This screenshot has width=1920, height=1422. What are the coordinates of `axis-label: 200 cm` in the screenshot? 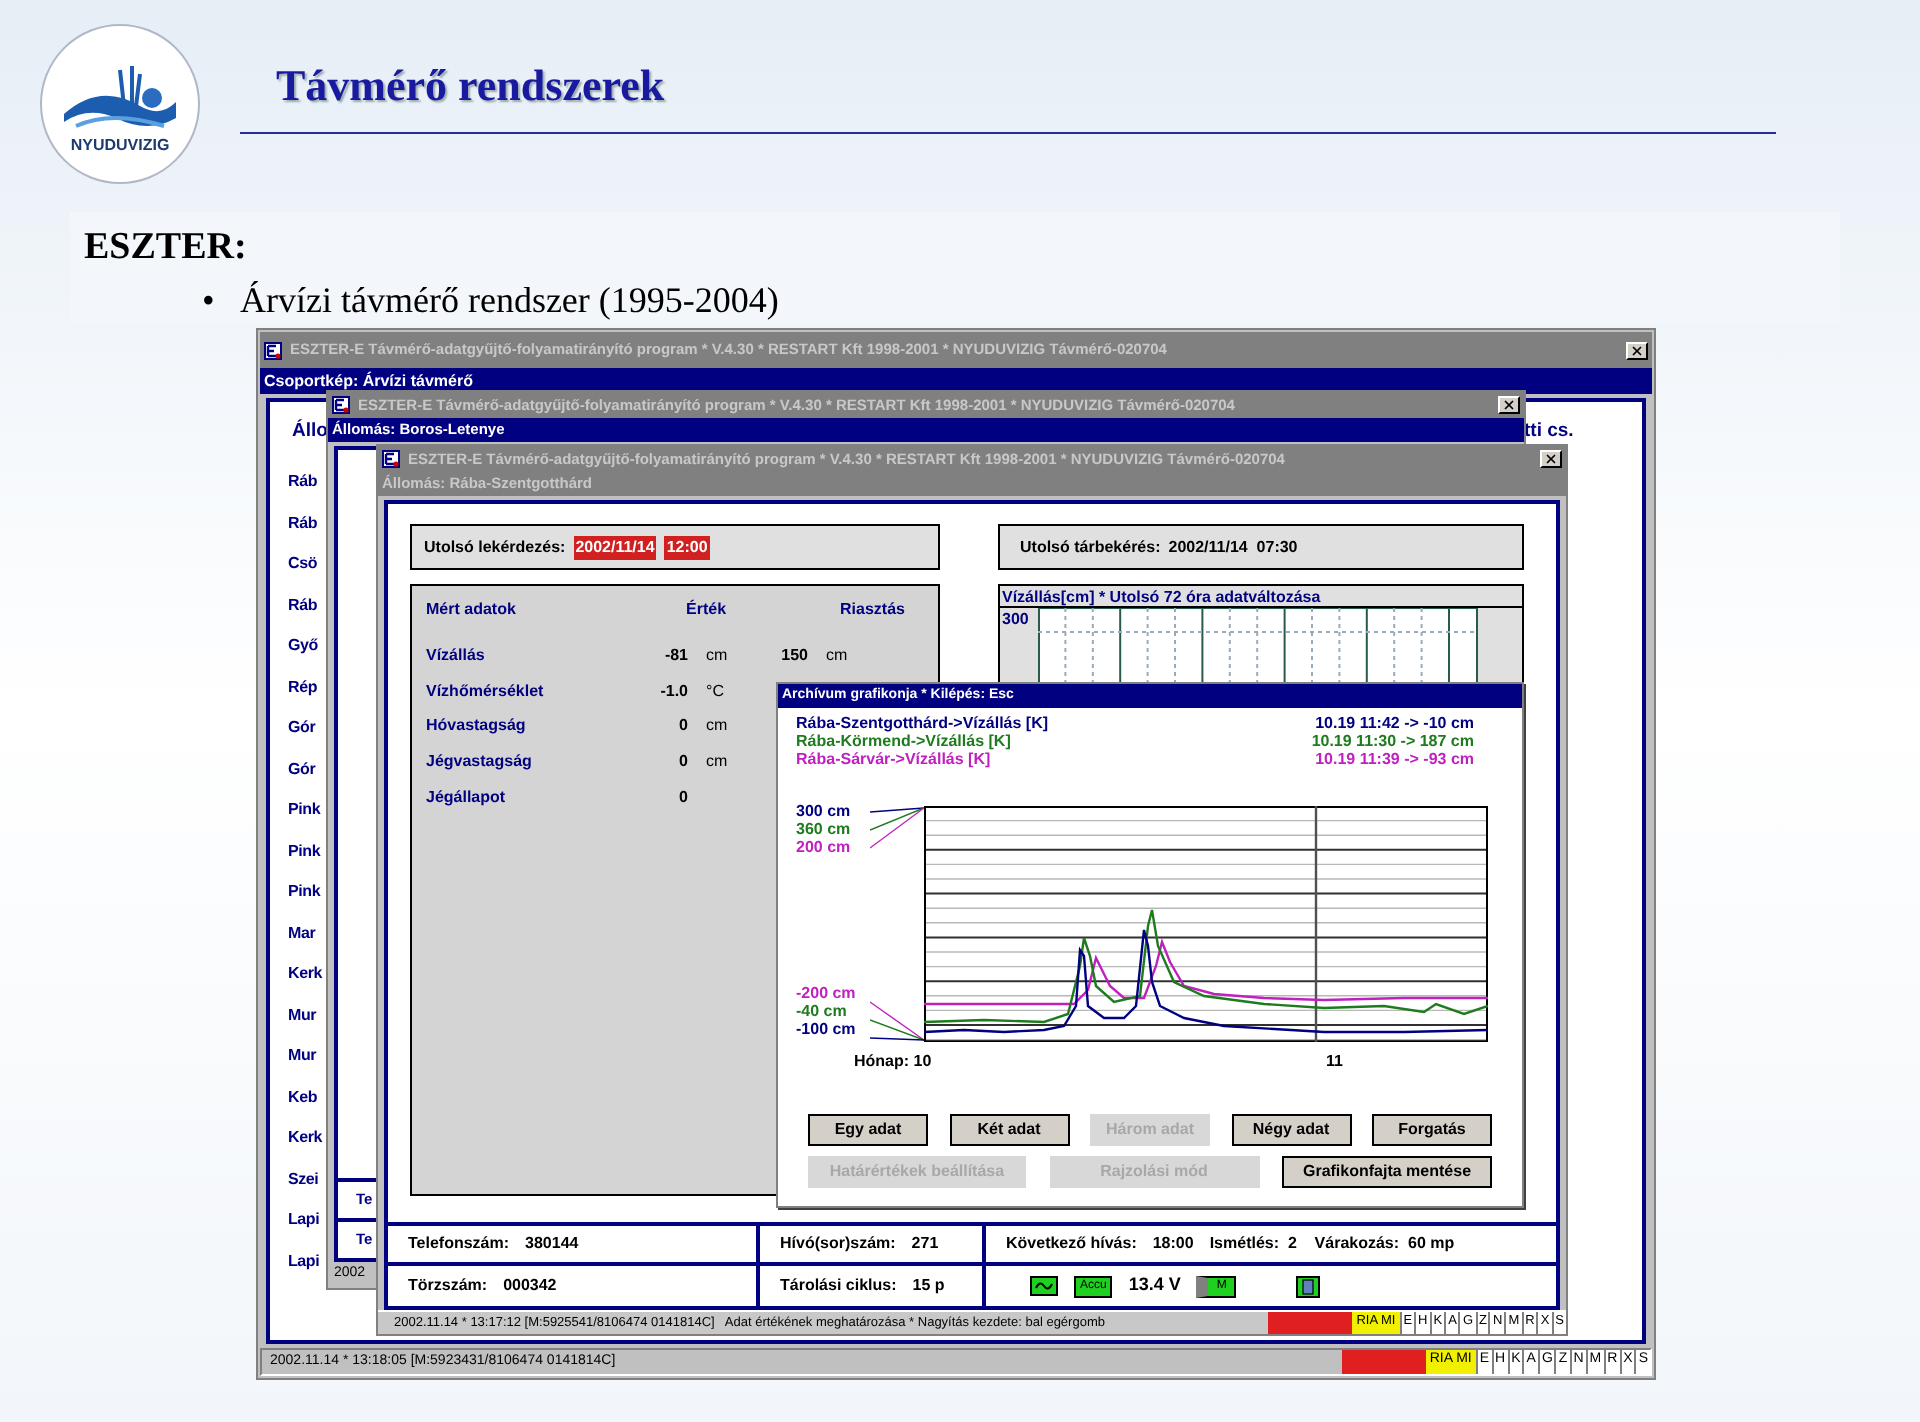 It's located at (824, 847).